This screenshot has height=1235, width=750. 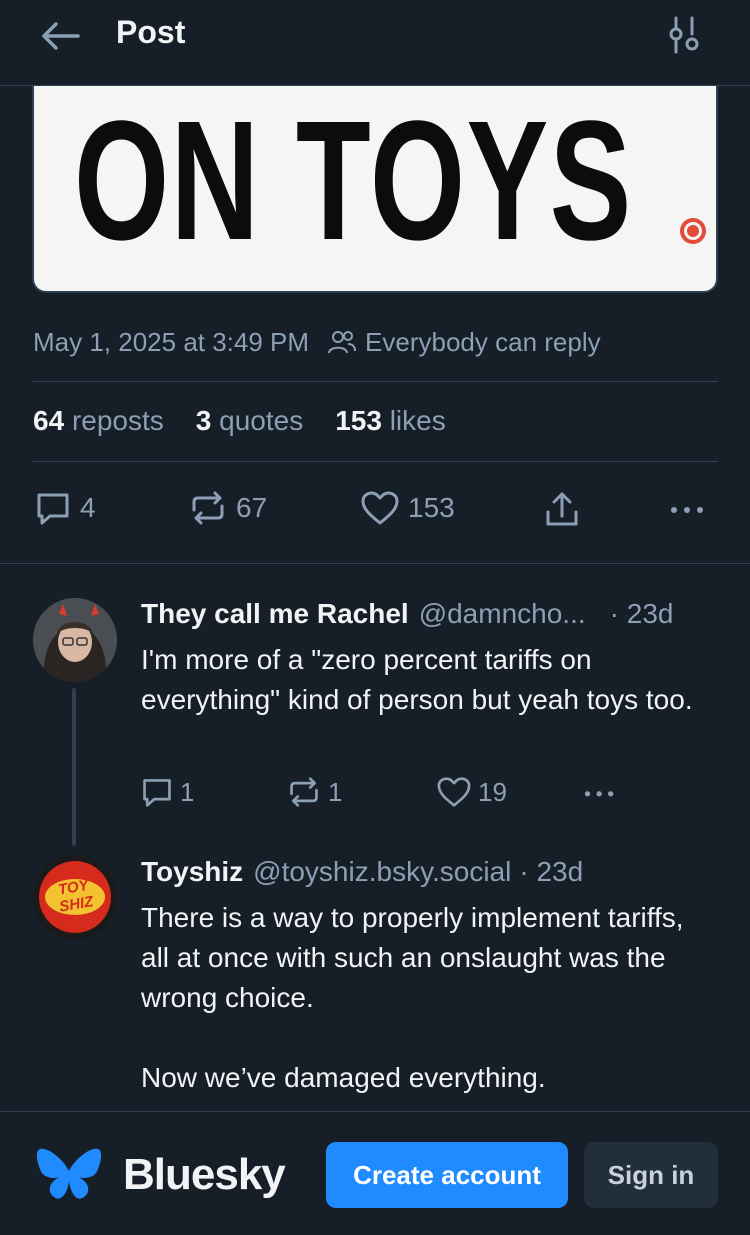 What do you see at coordinates (204, 1174) in the screenshot?
I see `brand-name: Bluesky` at bounding box center [204, 1174].